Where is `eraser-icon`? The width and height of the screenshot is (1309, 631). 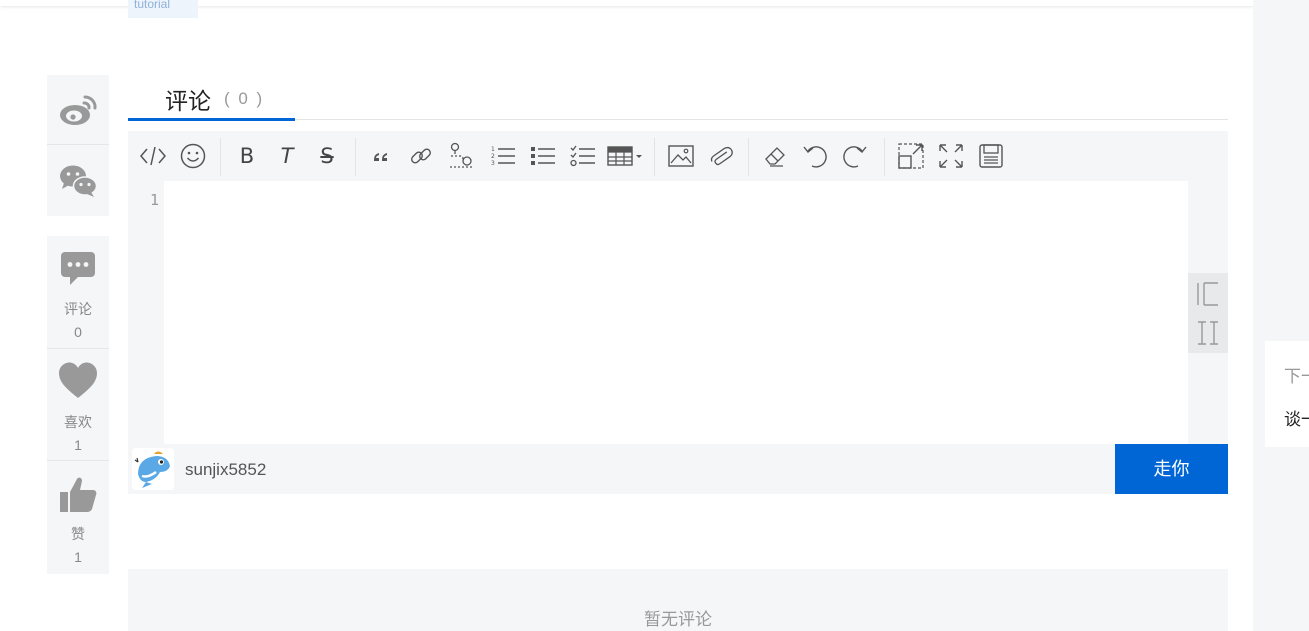
eraser-icon is located at coordinates (775, 157).